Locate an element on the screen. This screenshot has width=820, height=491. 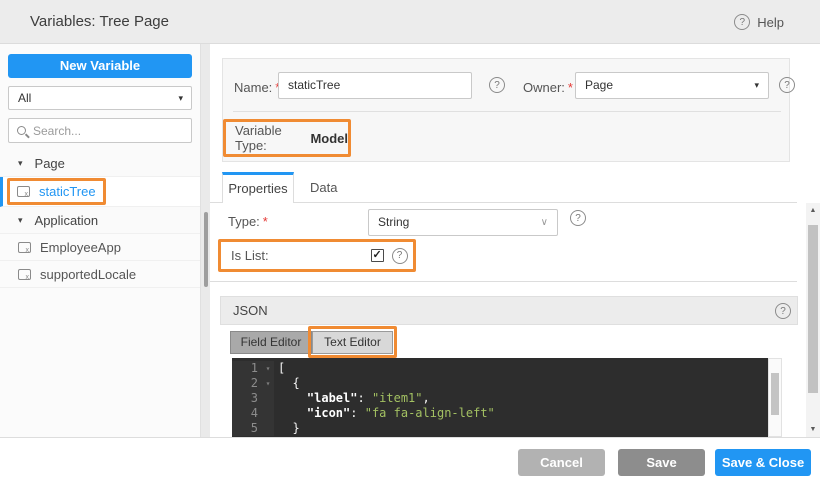
tree-item-label: staticTree is located at coordinates (67, 191).